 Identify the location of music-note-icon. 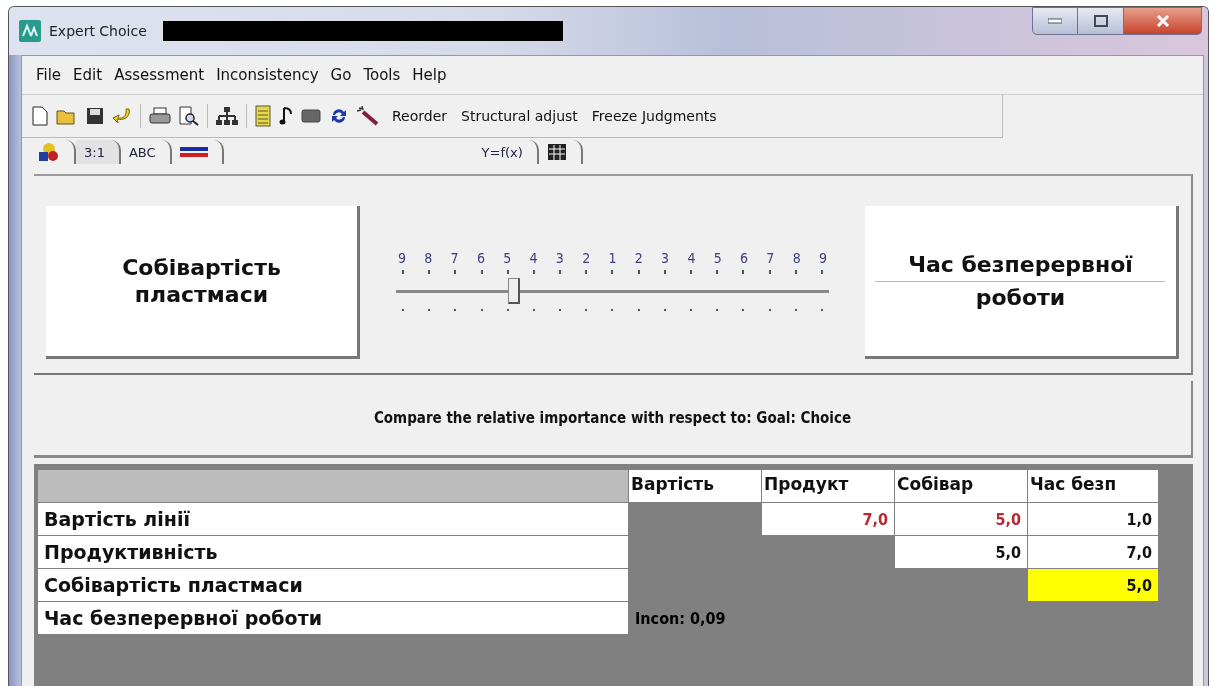
(286, 116).